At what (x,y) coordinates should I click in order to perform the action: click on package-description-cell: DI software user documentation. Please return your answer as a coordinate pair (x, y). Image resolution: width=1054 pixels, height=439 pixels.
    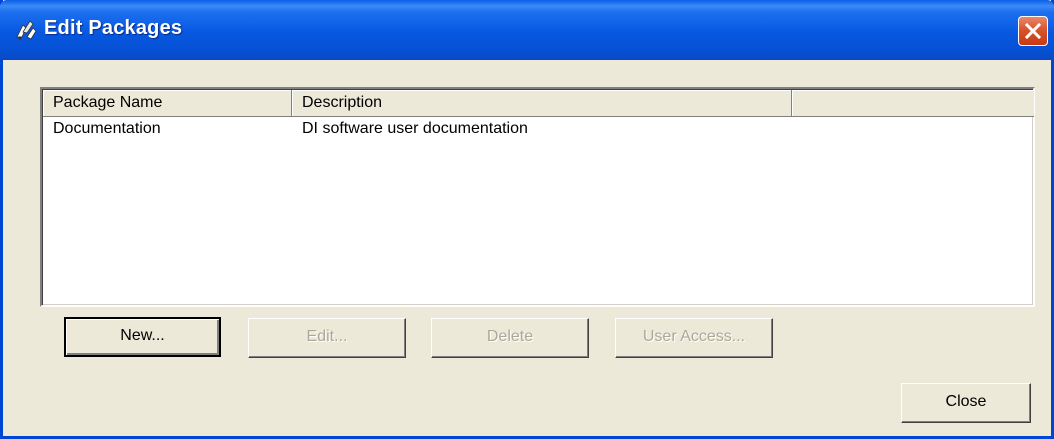
    Looking at the image, I should click on (415, 128).